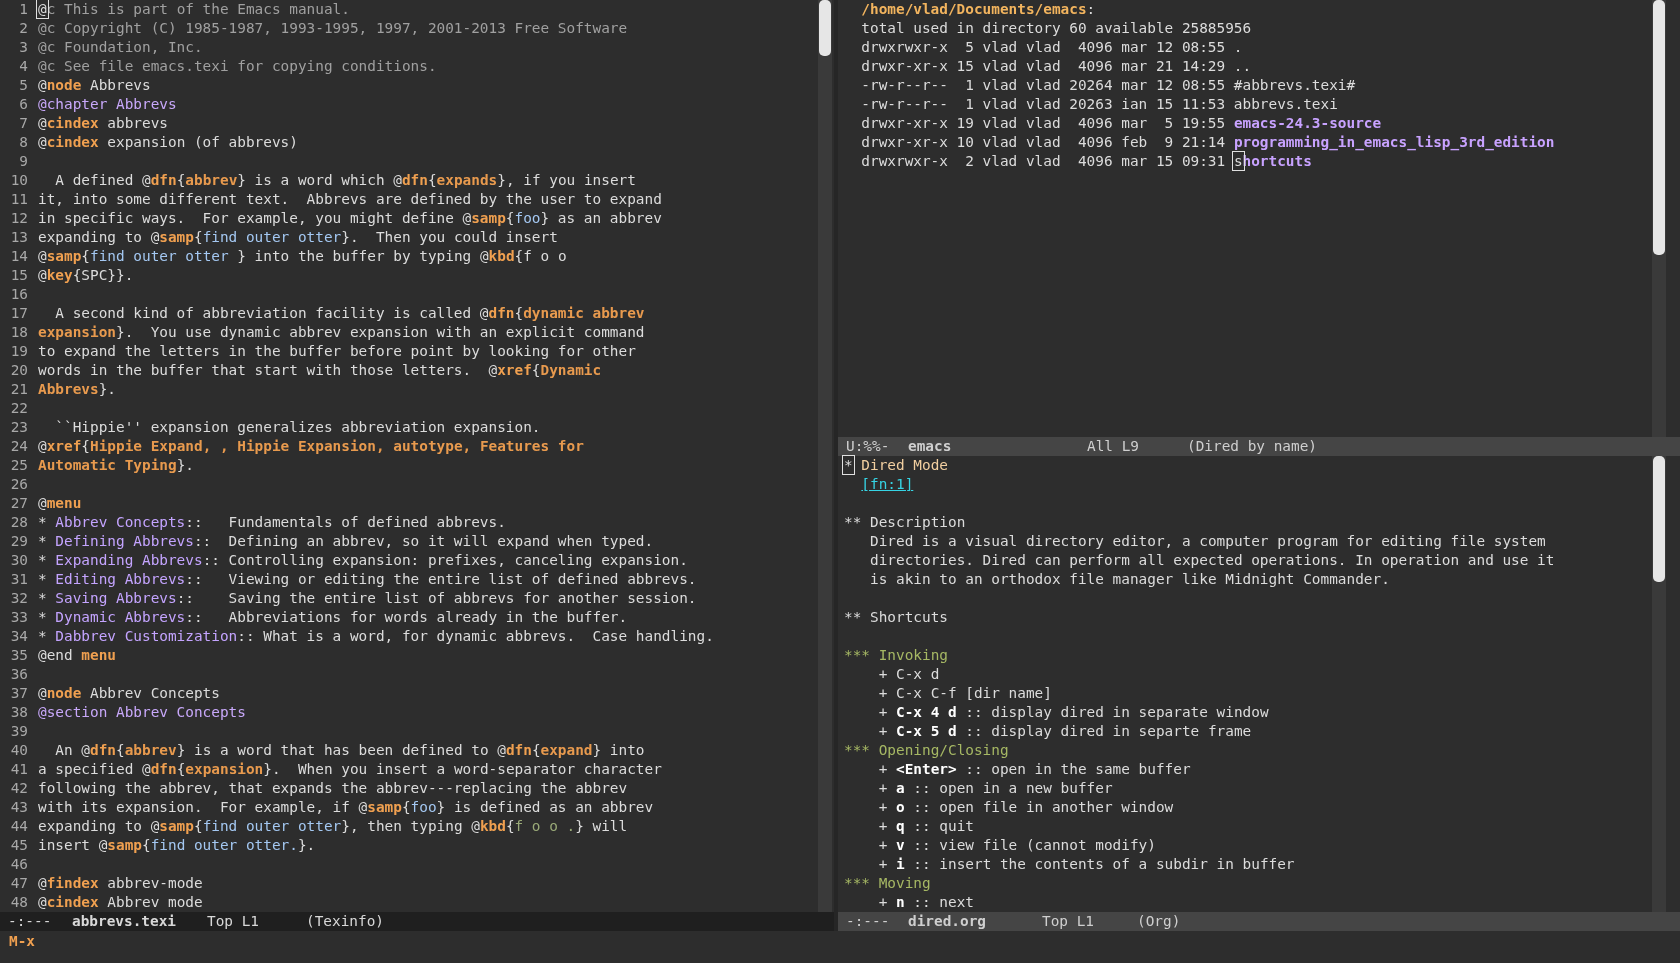 This screenshot has width=1680, height=963. I want to click on code-line: expanding to @samp{find outer otter}. Then you could insert, so click(298, 237).